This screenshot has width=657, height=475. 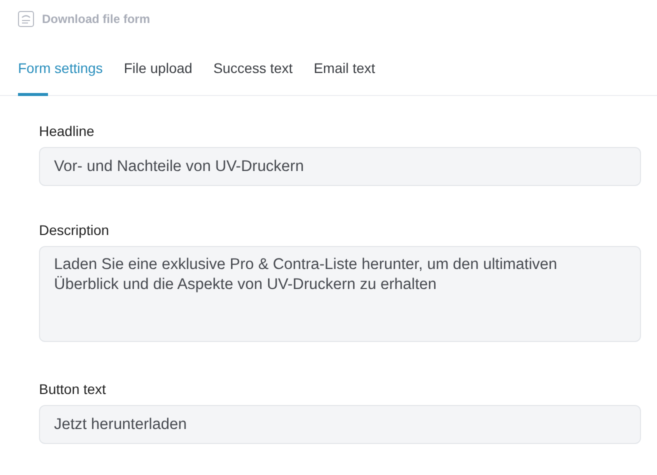 I want to click on input-field: Jetzt herunterladen, so click(x=340, y=424).